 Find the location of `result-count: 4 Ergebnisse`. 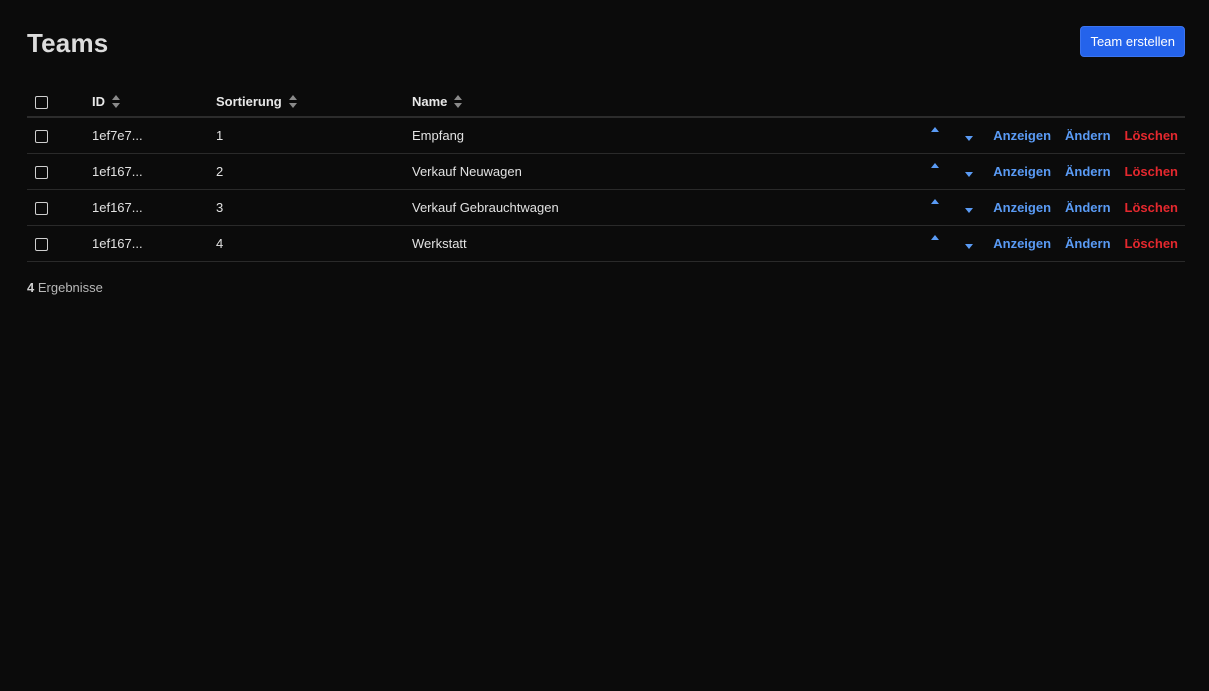

result-count: 4 Ergebnisse is located at coordinates (606, 287).